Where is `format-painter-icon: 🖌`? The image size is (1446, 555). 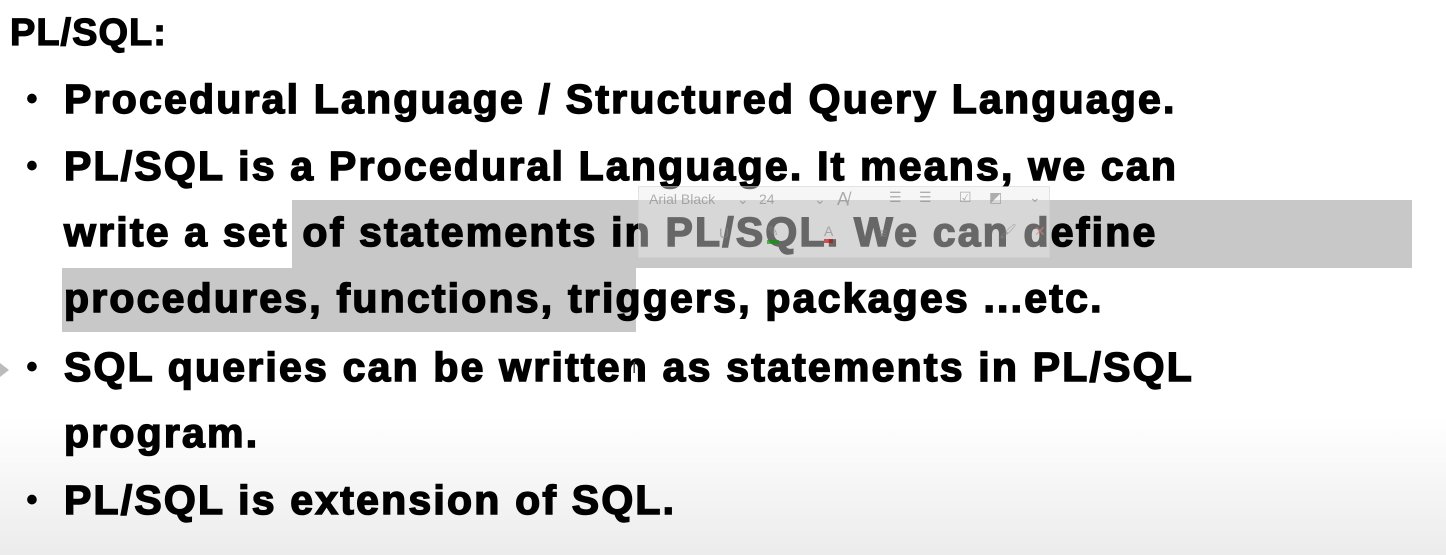
format-painter-icon: 🖌 is located at coordinates (1008, 231).